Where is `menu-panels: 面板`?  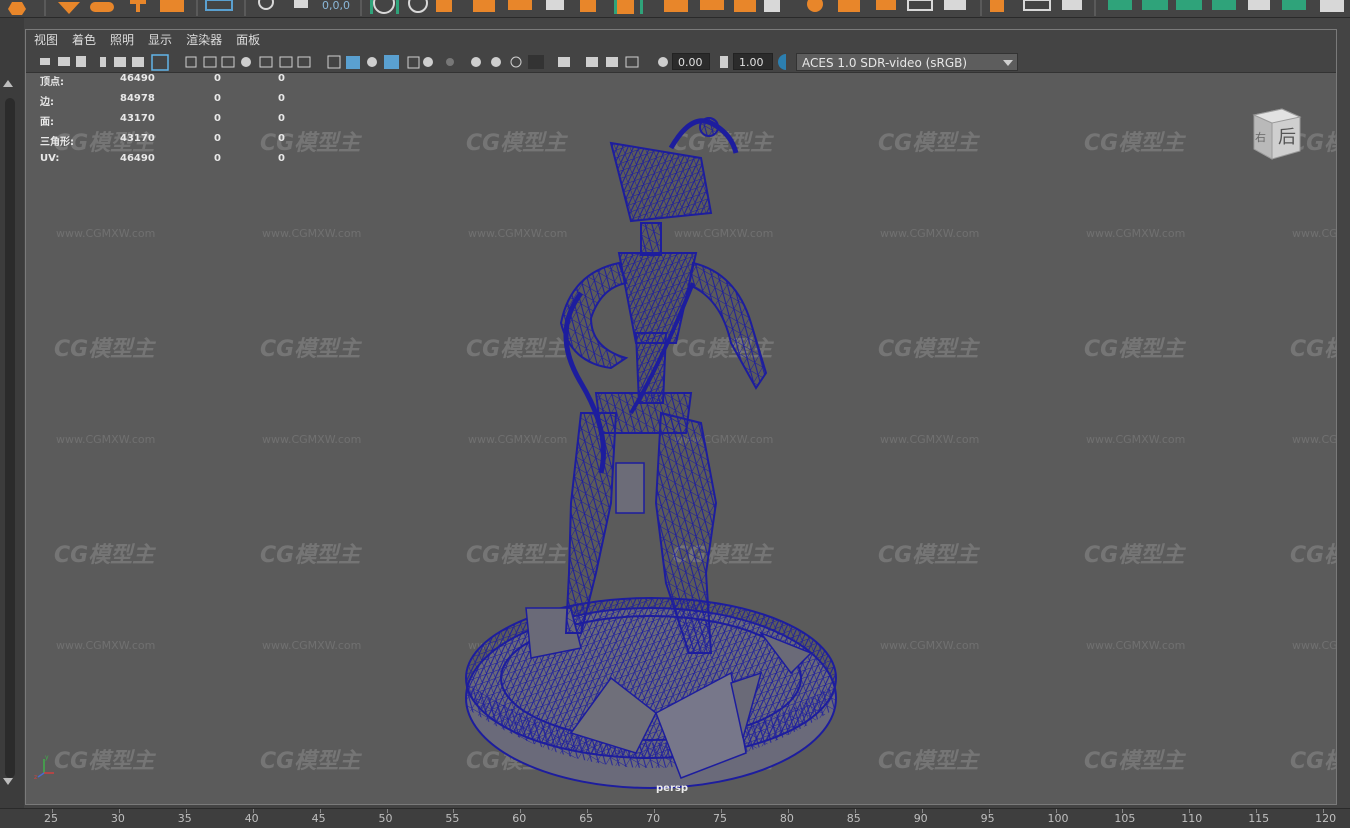
menu-panels: 面板 is located at coordinates (248, 40).